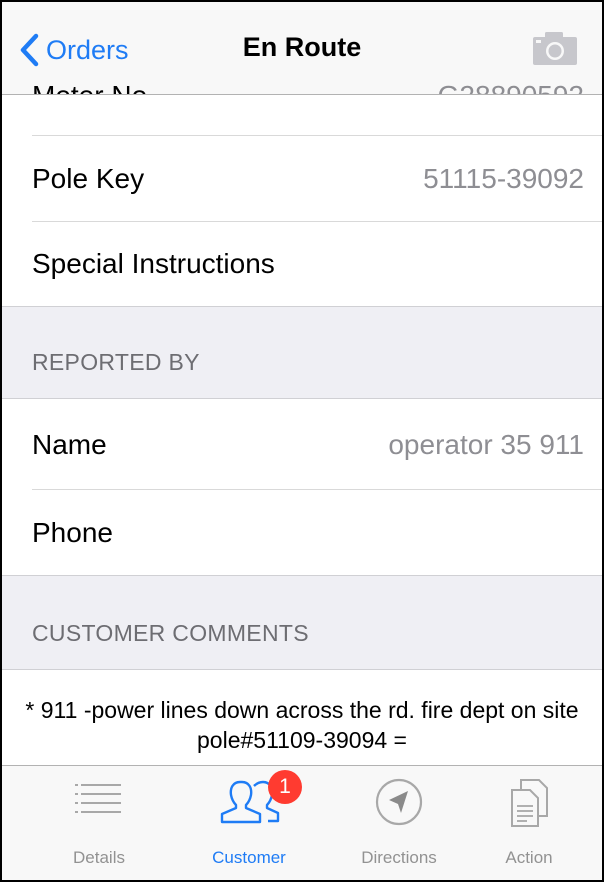 The image size is (604, 882). What do you see at coordinates (249, 857) in the screenshot?
I see `tab-customer-label: Customer` at bounding box center [249, 857].